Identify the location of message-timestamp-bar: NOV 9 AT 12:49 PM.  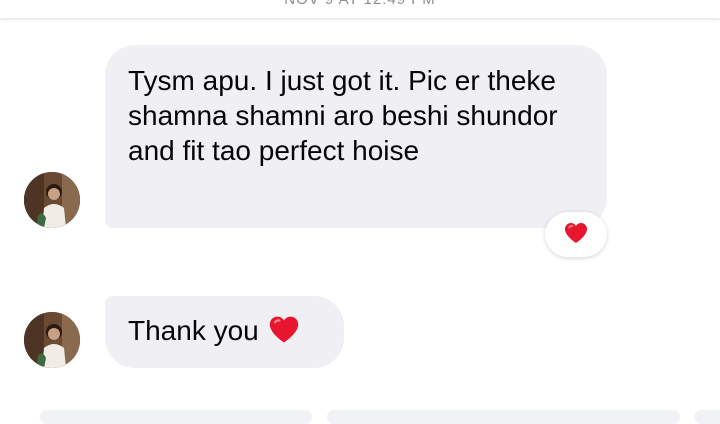
(360, 9).